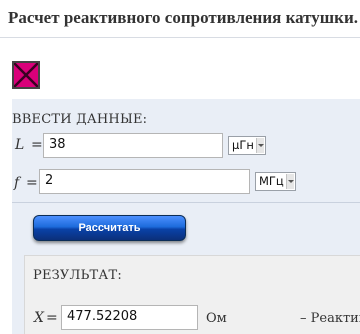 The width and height of the screenshot is (360, 334). Describe the element at coordinates (133, 145) in the screenshot. I see `inductance-input: 38` at that location.